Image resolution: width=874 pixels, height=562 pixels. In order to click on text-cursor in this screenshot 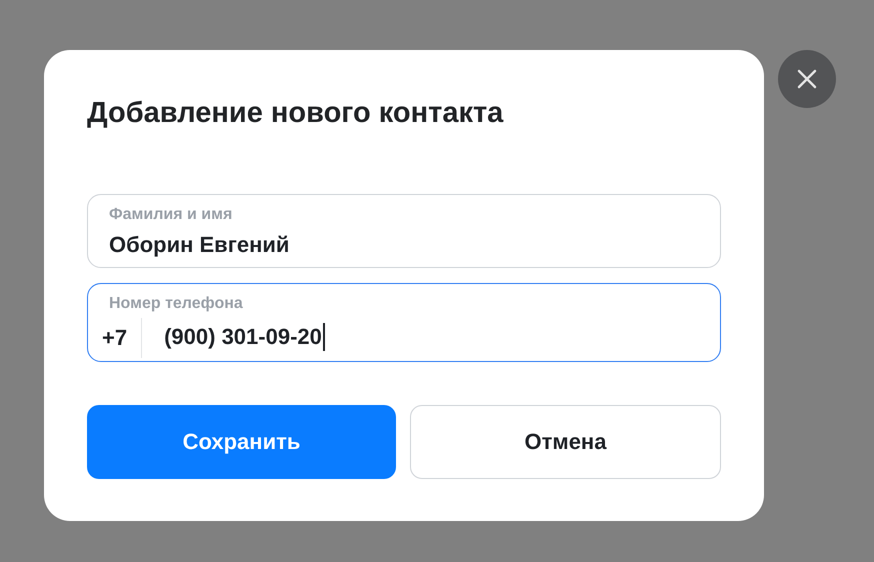, I will do `click(323, 337)`.